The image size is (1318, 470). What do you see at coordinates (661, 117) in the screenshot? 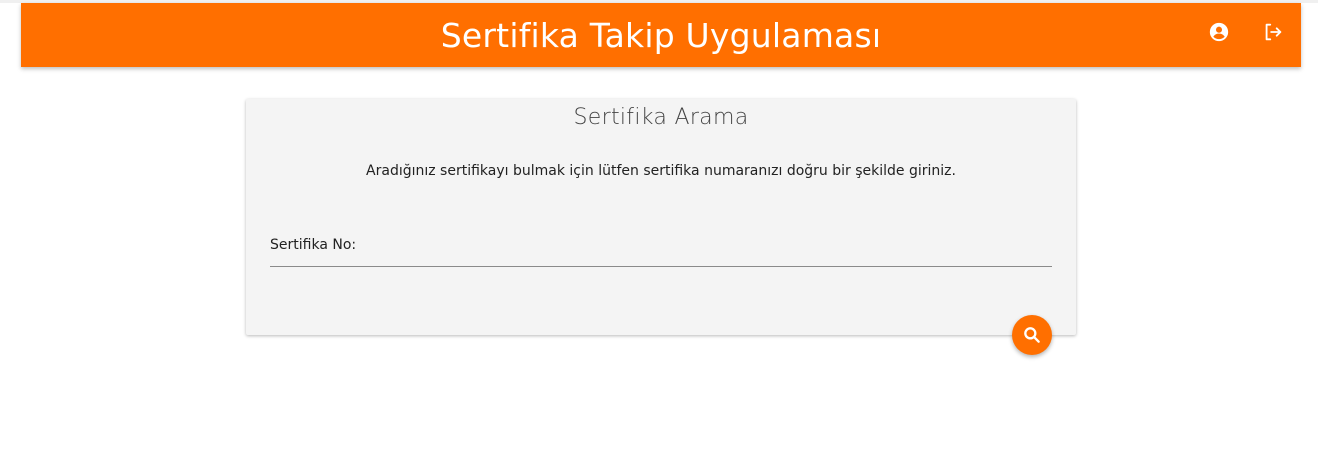
I see `card-title: Sertifika Arama` at bounding box center [661, 117].